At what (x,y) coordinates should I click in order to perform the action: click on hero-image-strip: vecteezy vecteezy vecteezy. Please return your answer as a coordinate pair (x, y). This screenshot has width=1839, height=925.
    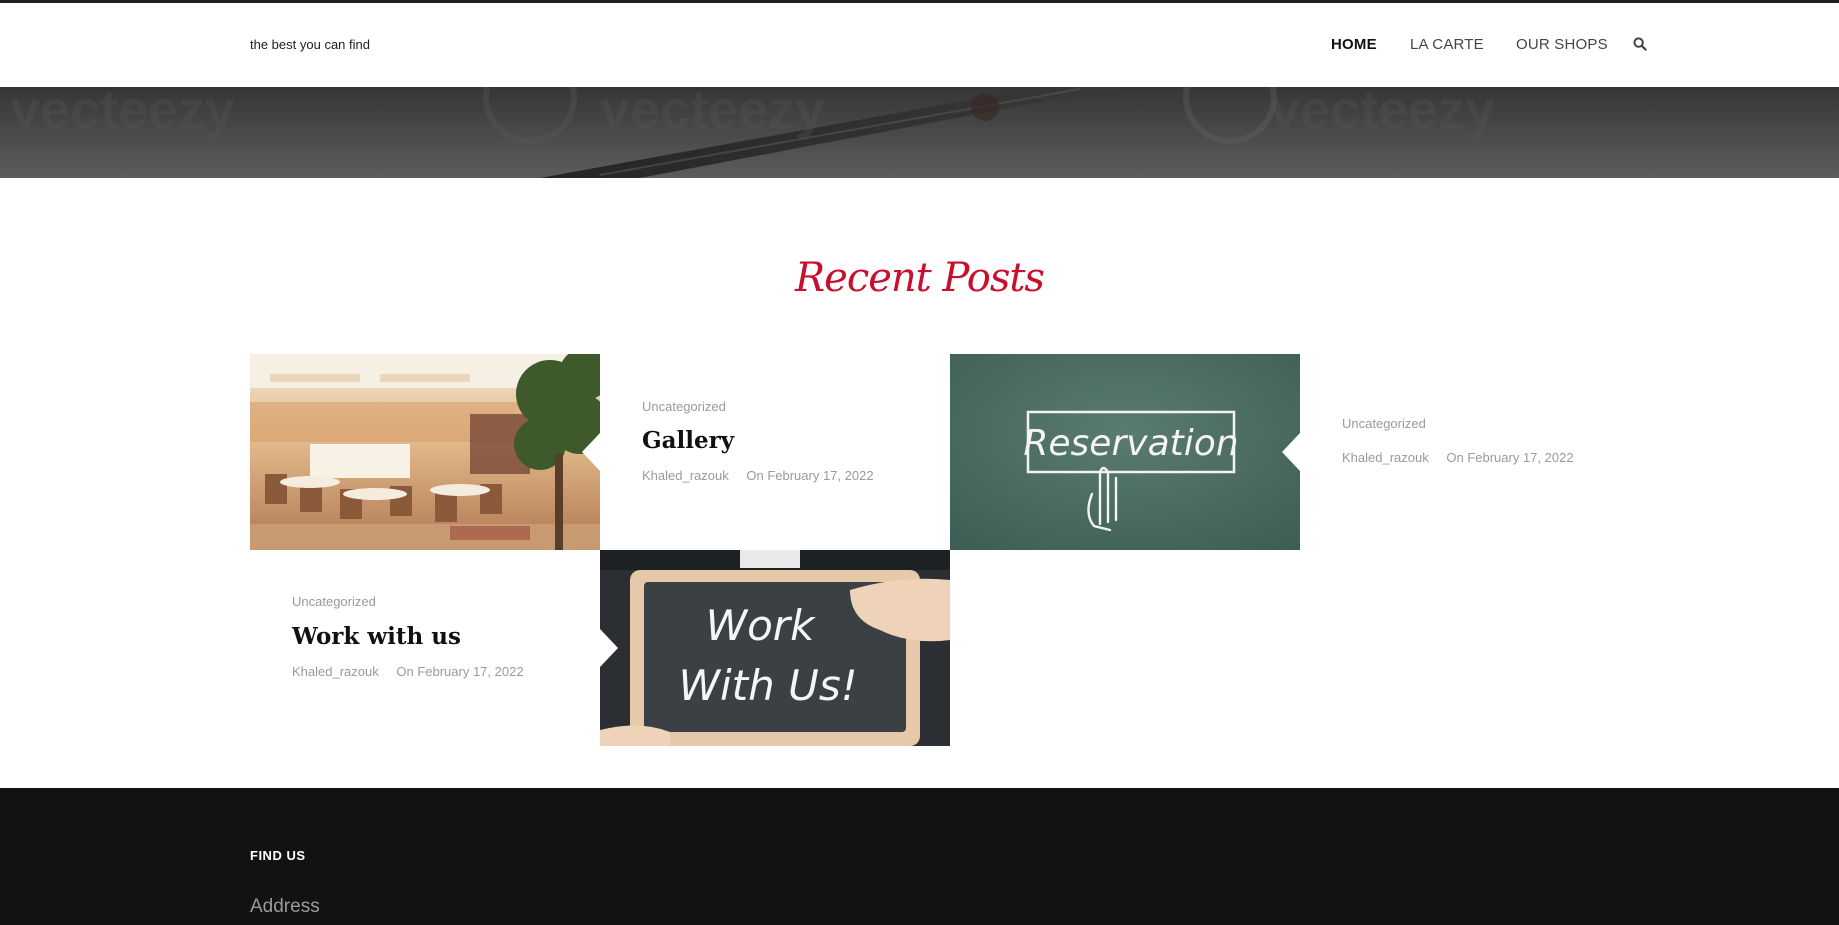
    Looking at the image, I should click on (919, 132).